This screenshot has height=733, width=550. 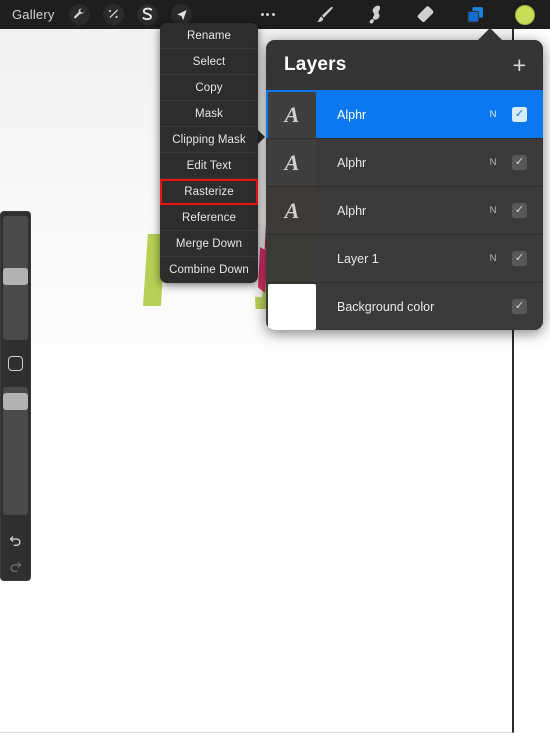 I want to click on menu-item-rasterize: Rasterize, so click(x=209, y=192).